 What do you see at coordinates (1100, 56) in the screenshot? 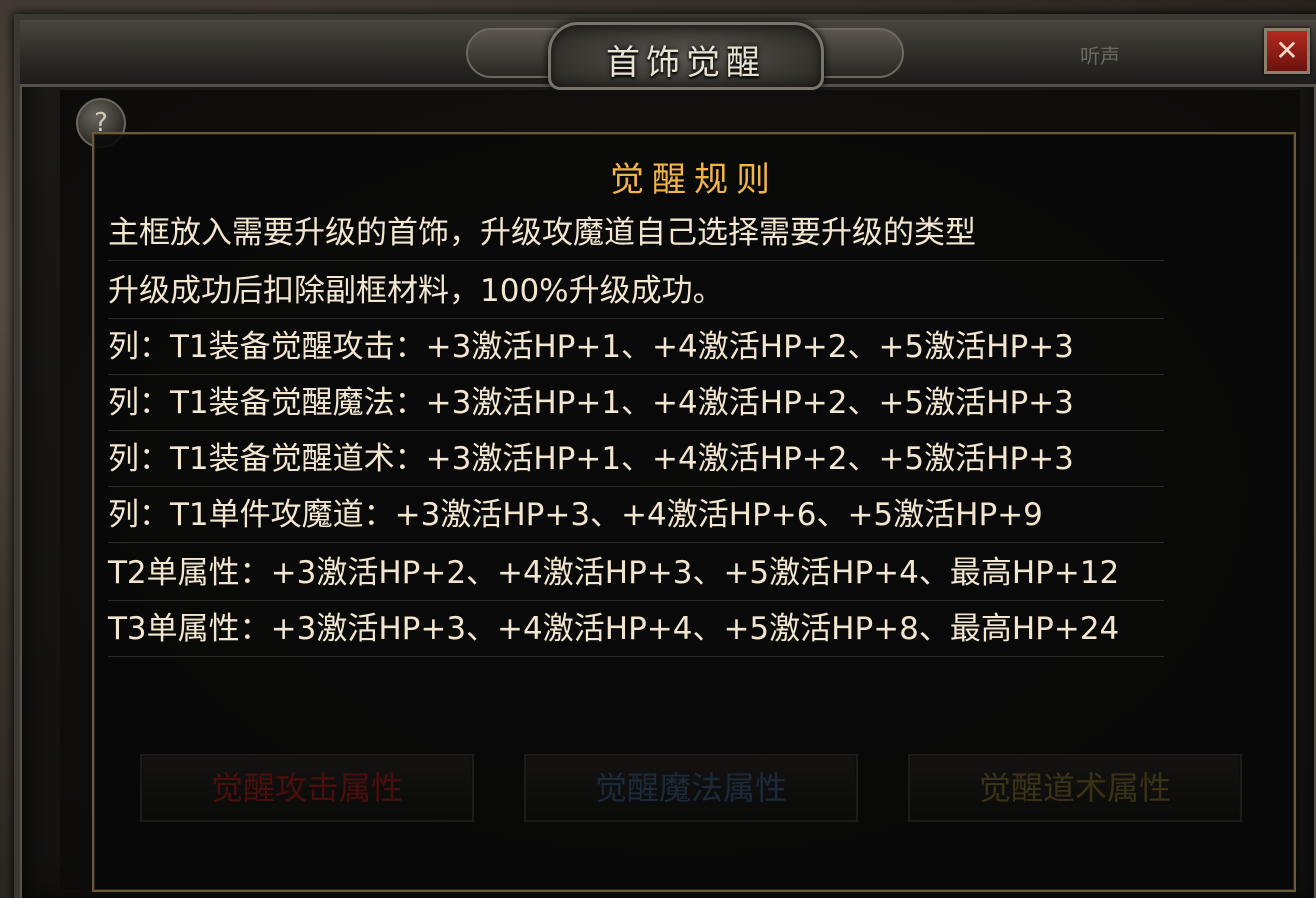
I see `listen-text: 听声` at bounding box center [1100, 56].